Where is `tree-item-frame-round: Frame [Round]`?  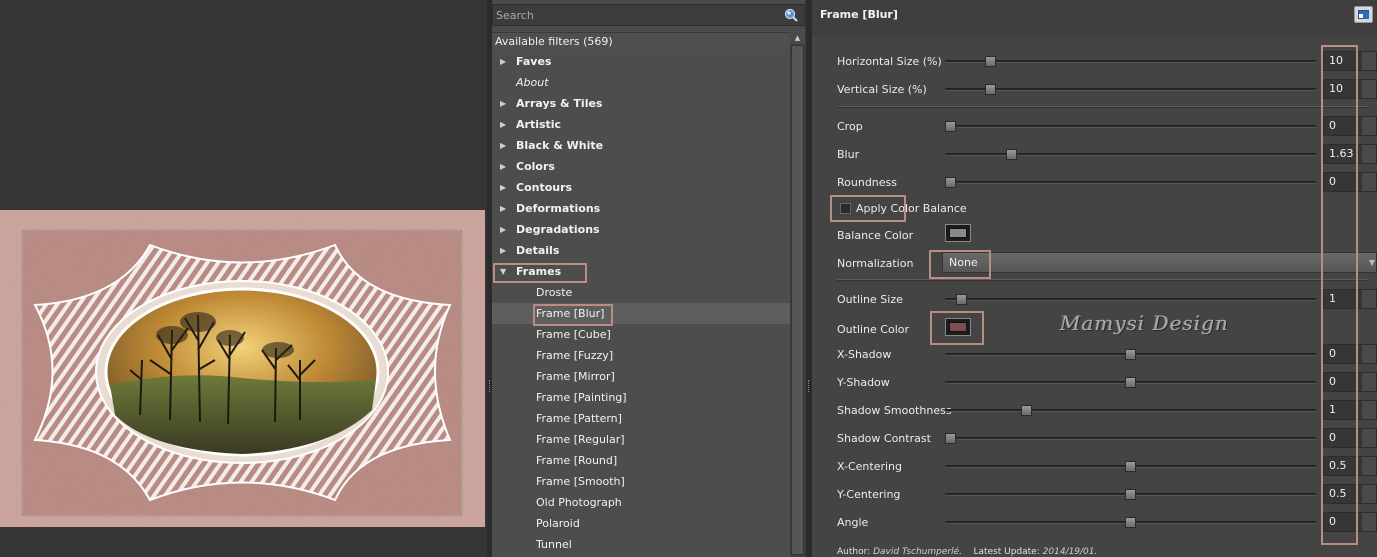 tree-item-frame-round: Frame [Round] is located at coordinates (641, 460).